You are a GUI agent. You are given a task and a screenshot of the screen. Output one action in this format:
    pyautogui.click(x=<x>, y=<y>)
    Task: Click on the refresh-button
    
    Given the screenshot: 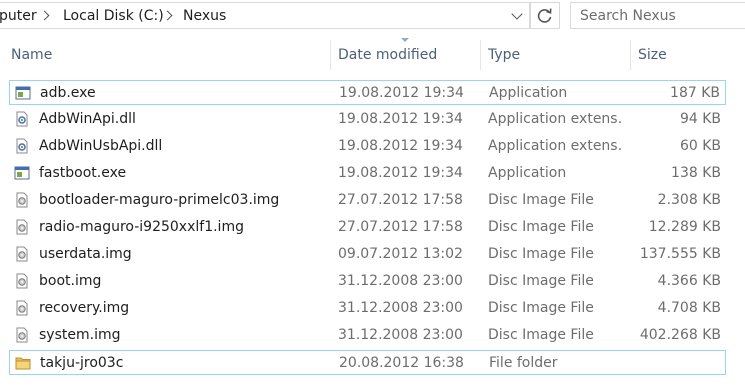 What is the action you would take?
    pyautogui.click(x=545, y=15)
    